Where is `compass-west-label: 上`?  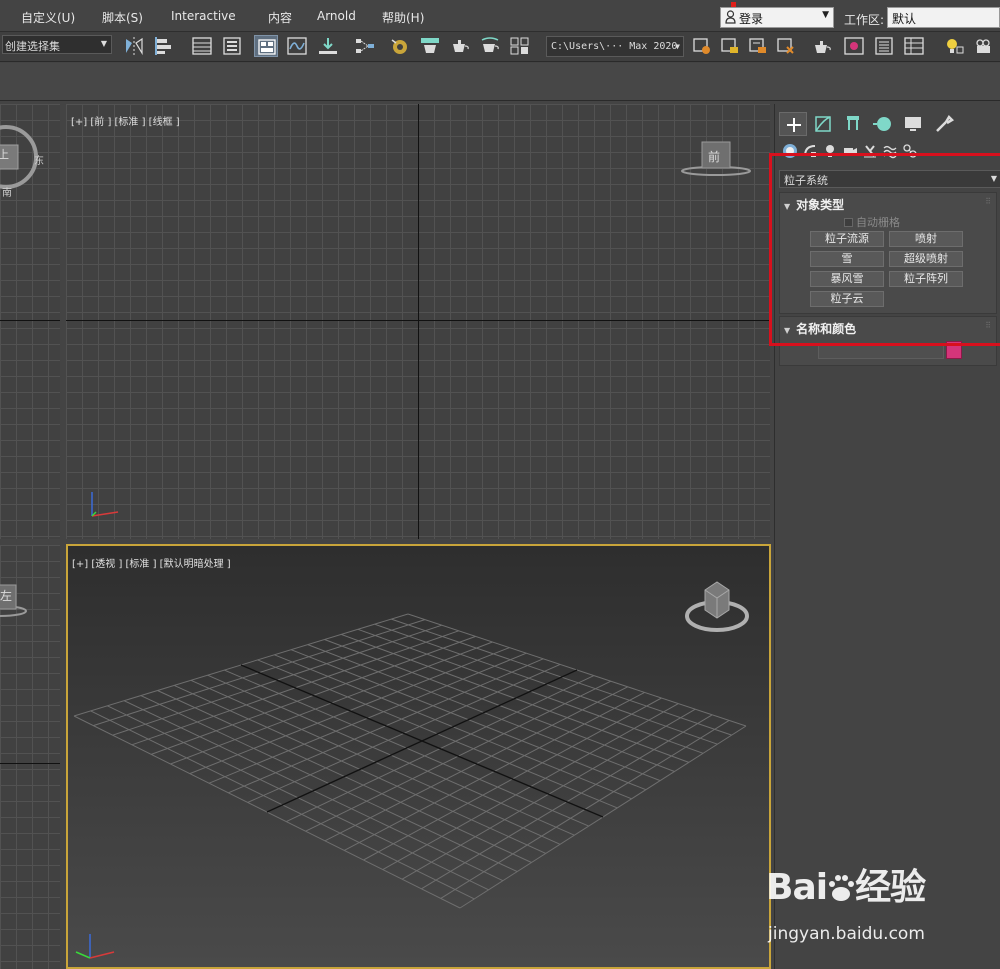 compass-west-label: 上 is located at coordinates (4, 154).